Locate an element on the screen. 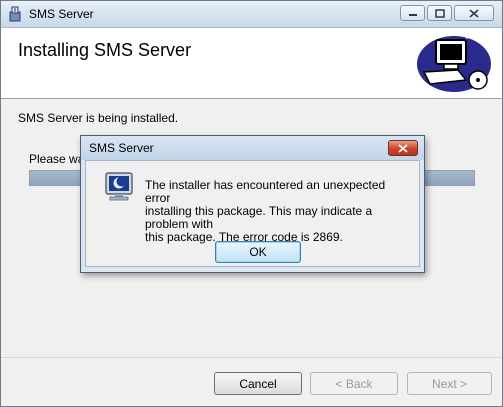 The height and width of the screenshot is (407, 503). back-button: < Back is located at coordinates (354, 383).